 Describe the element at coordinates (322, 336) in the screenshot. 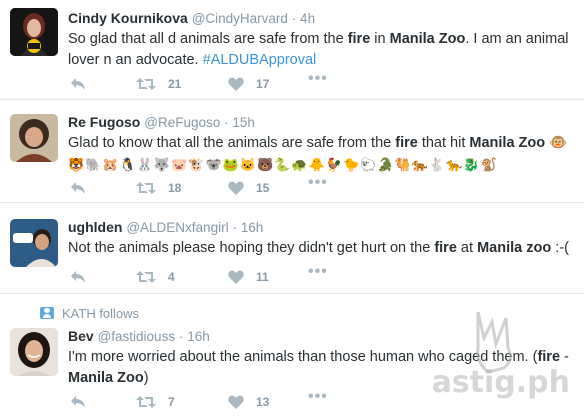

I see `tweet-header: Bev @fastidiouss · 16h` at that location.